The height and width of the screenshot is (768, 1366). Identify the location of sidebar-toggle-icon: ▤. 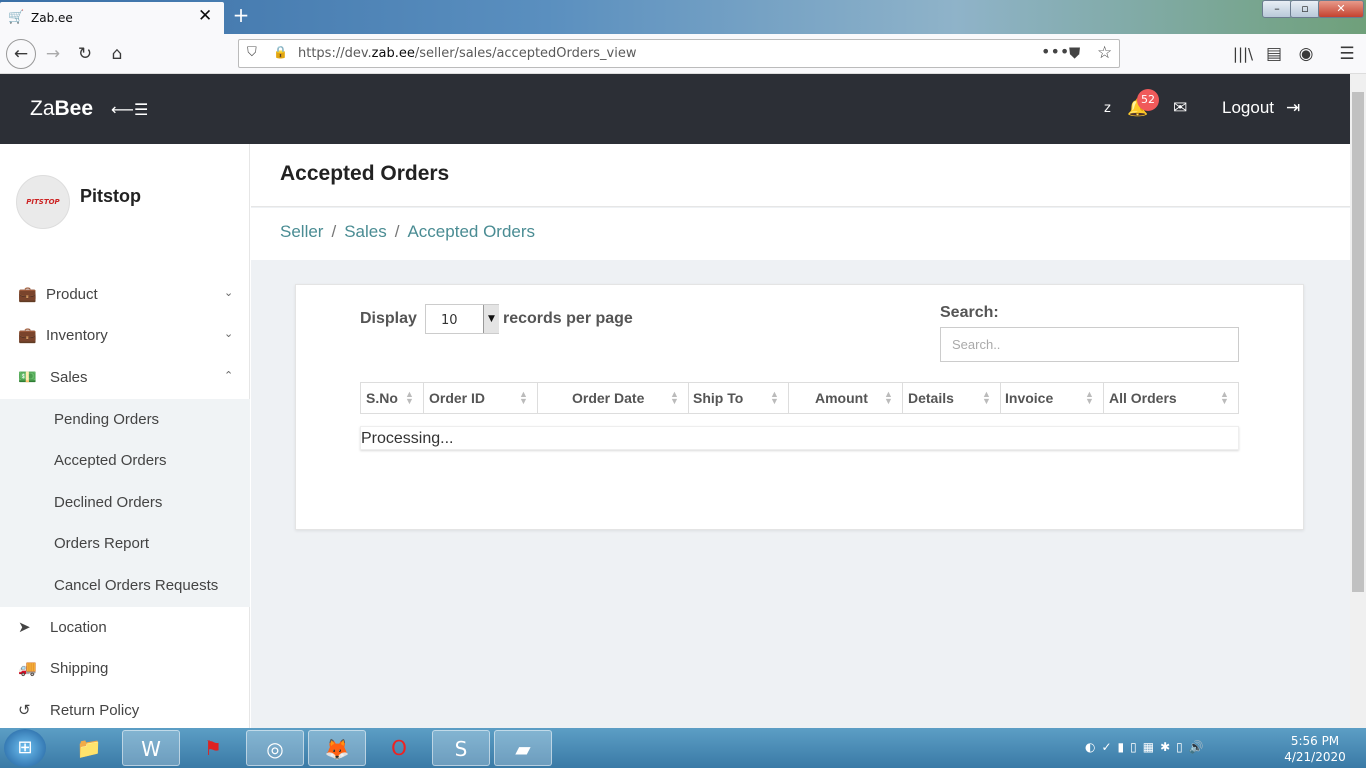
(1274, 54).